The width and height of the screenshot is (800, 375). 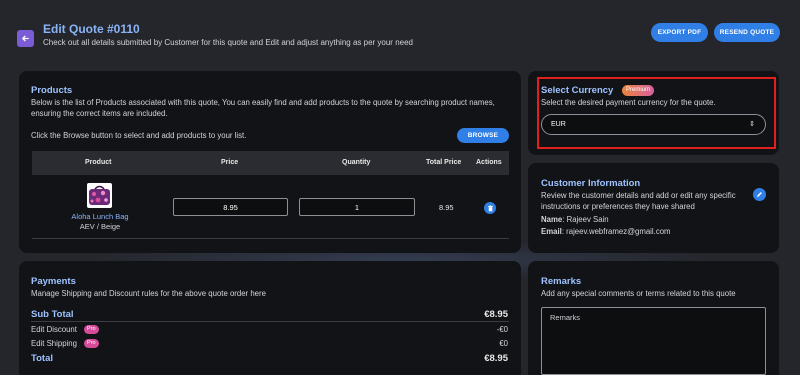 What do you see at coordinates (52, 314) in the screenshot?
I see `subtotal-label: Sub Total` at bounding box center [52, 314].